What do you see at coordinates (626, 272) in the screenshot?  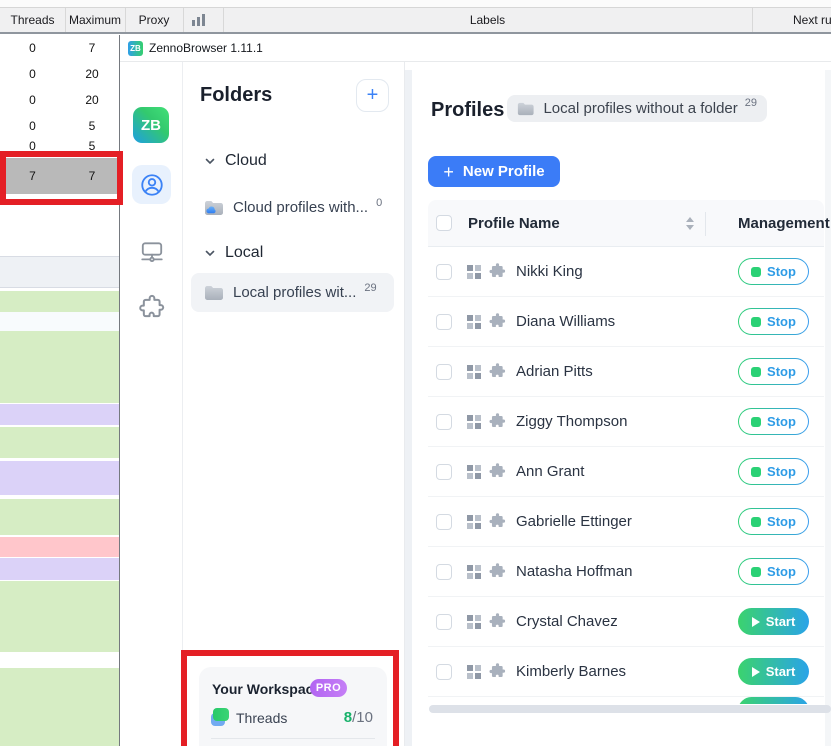 I see `table-row: Nikki King Stop` at bounding box center [626, 272].